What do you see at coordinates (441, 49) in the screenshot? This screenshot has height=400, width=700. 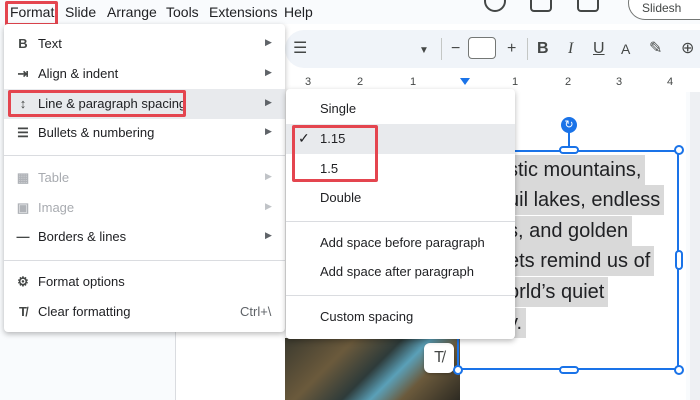 I see `toolbar-divider` at bounding box center [441, 49].